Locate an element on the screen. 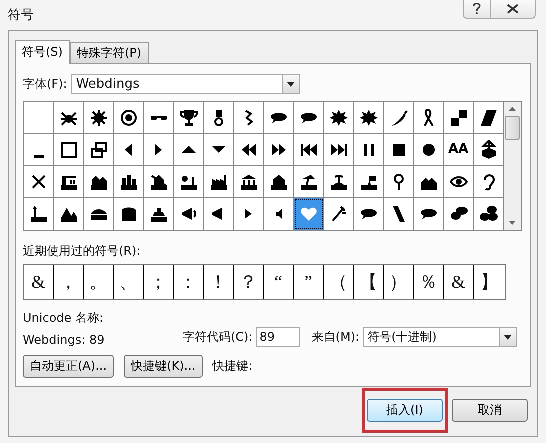 This screenshot has height=443, width=546. from-dropdown: 符号(十进制) is located at coordinates (439, 337).